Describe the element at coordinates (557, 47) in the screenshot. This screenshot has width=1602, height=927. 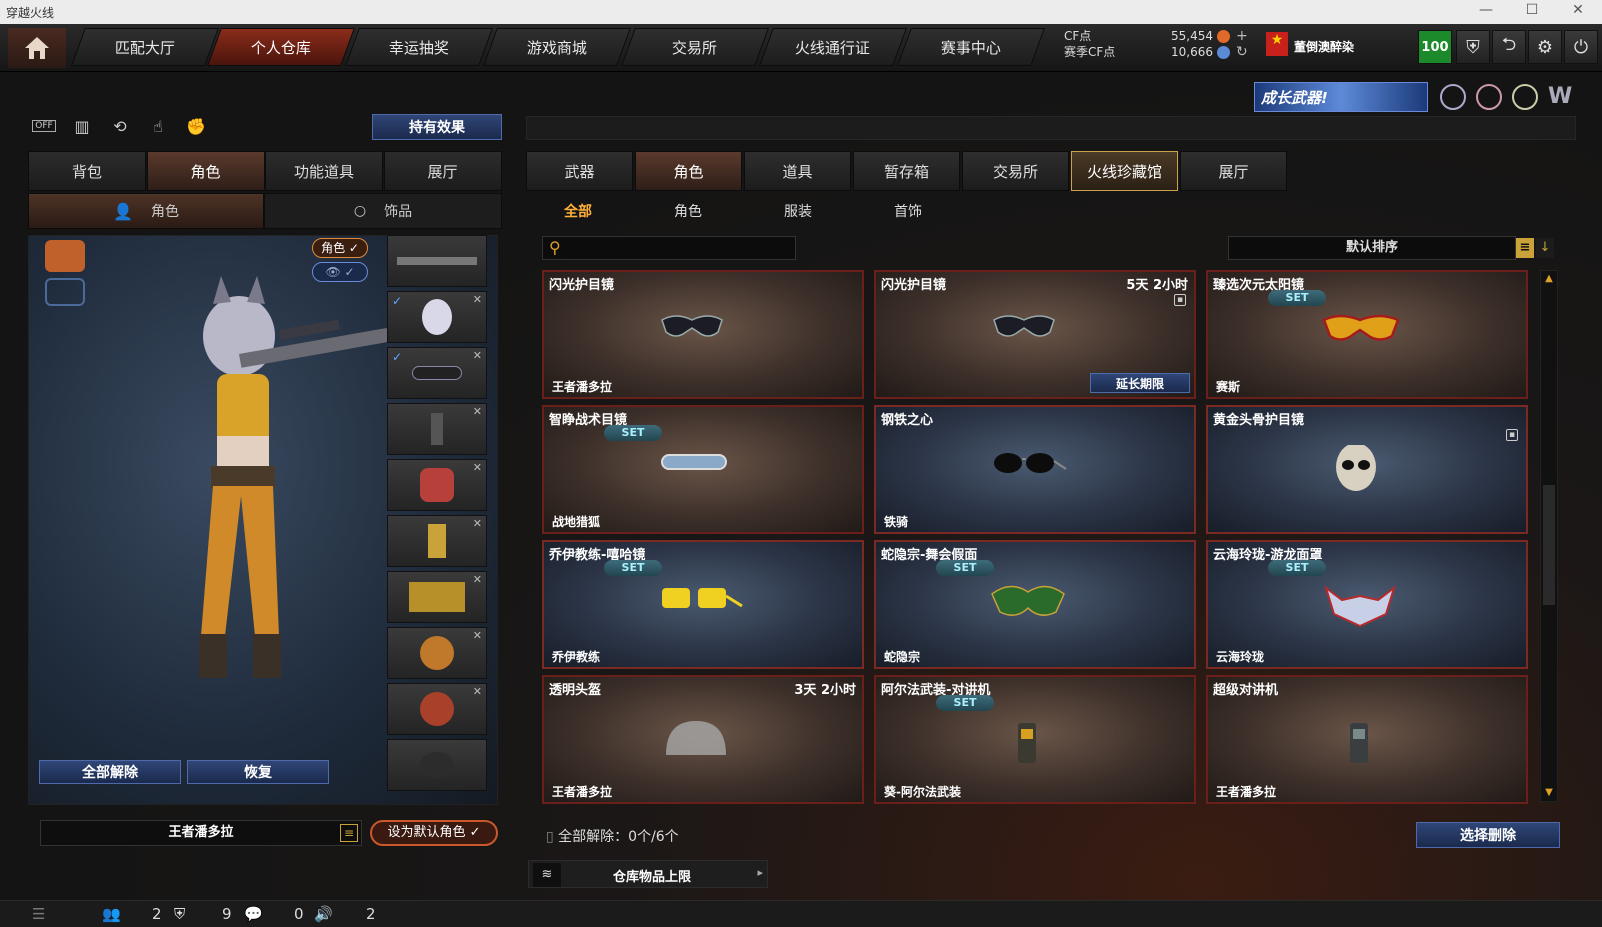
I see `nav-tab-3: 游戏商城` at that location.